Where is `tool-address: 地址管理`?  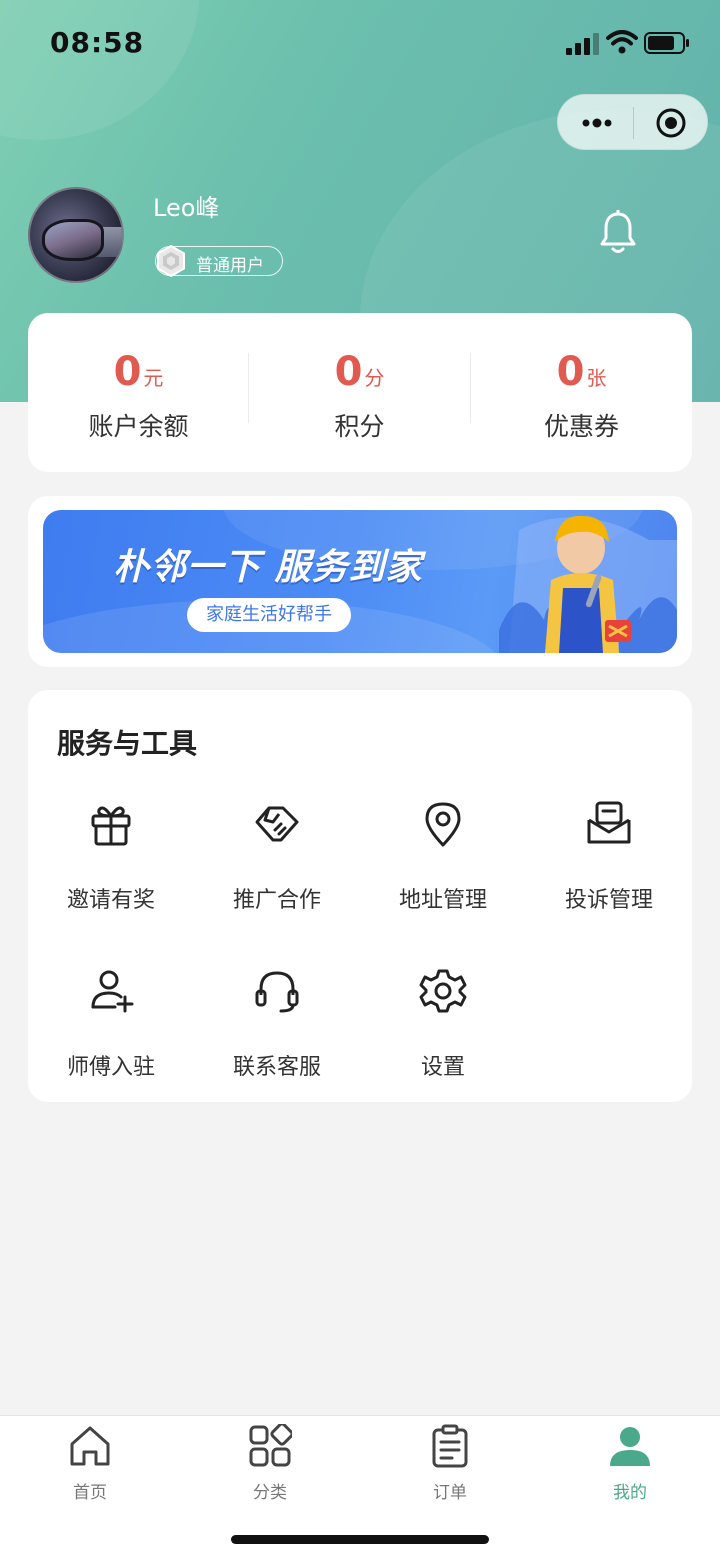 tool-address: 地址管理 is located at coordinates (443, 865).